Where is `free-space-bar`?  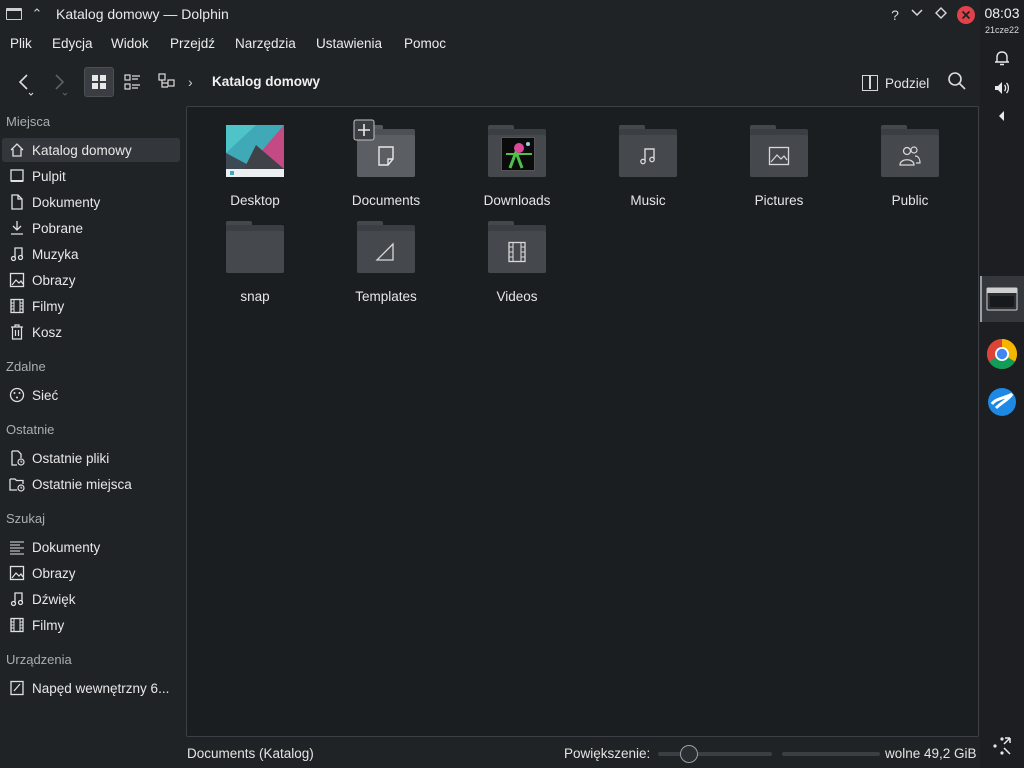 free-space-bar is located at coordinates (831, 754).